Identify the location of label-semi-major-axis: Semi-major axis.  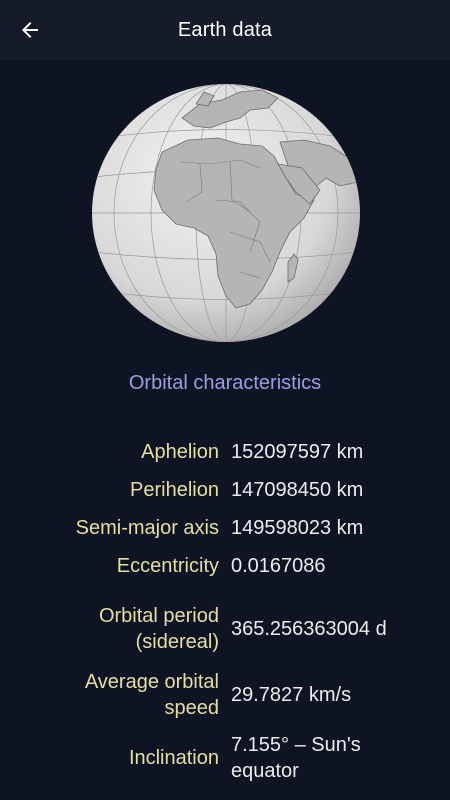
(147, 528).